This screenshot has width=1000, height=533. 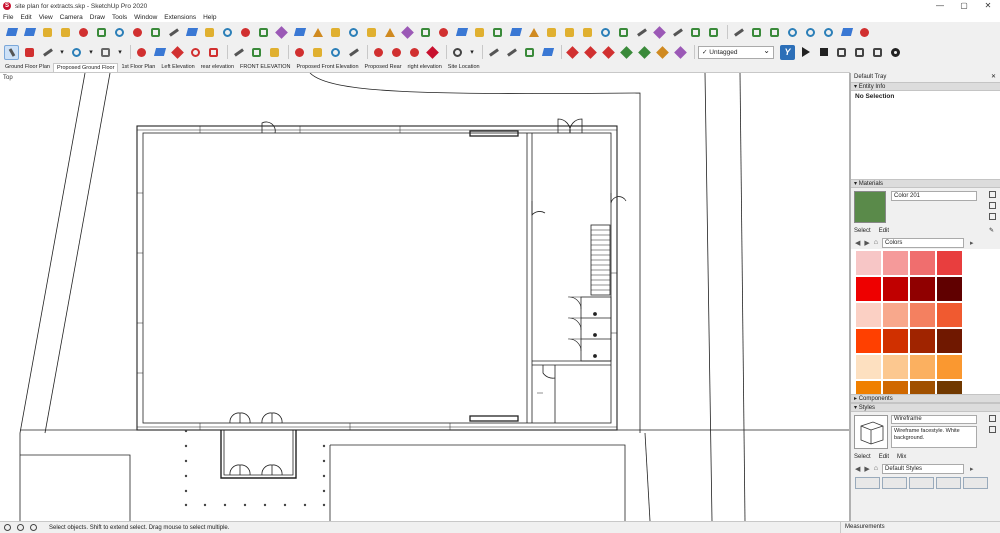 What do you see at coordinates (605, 32) in the screenshot?
I see `dotted-circle-icon` at bounding box center [605, 32].